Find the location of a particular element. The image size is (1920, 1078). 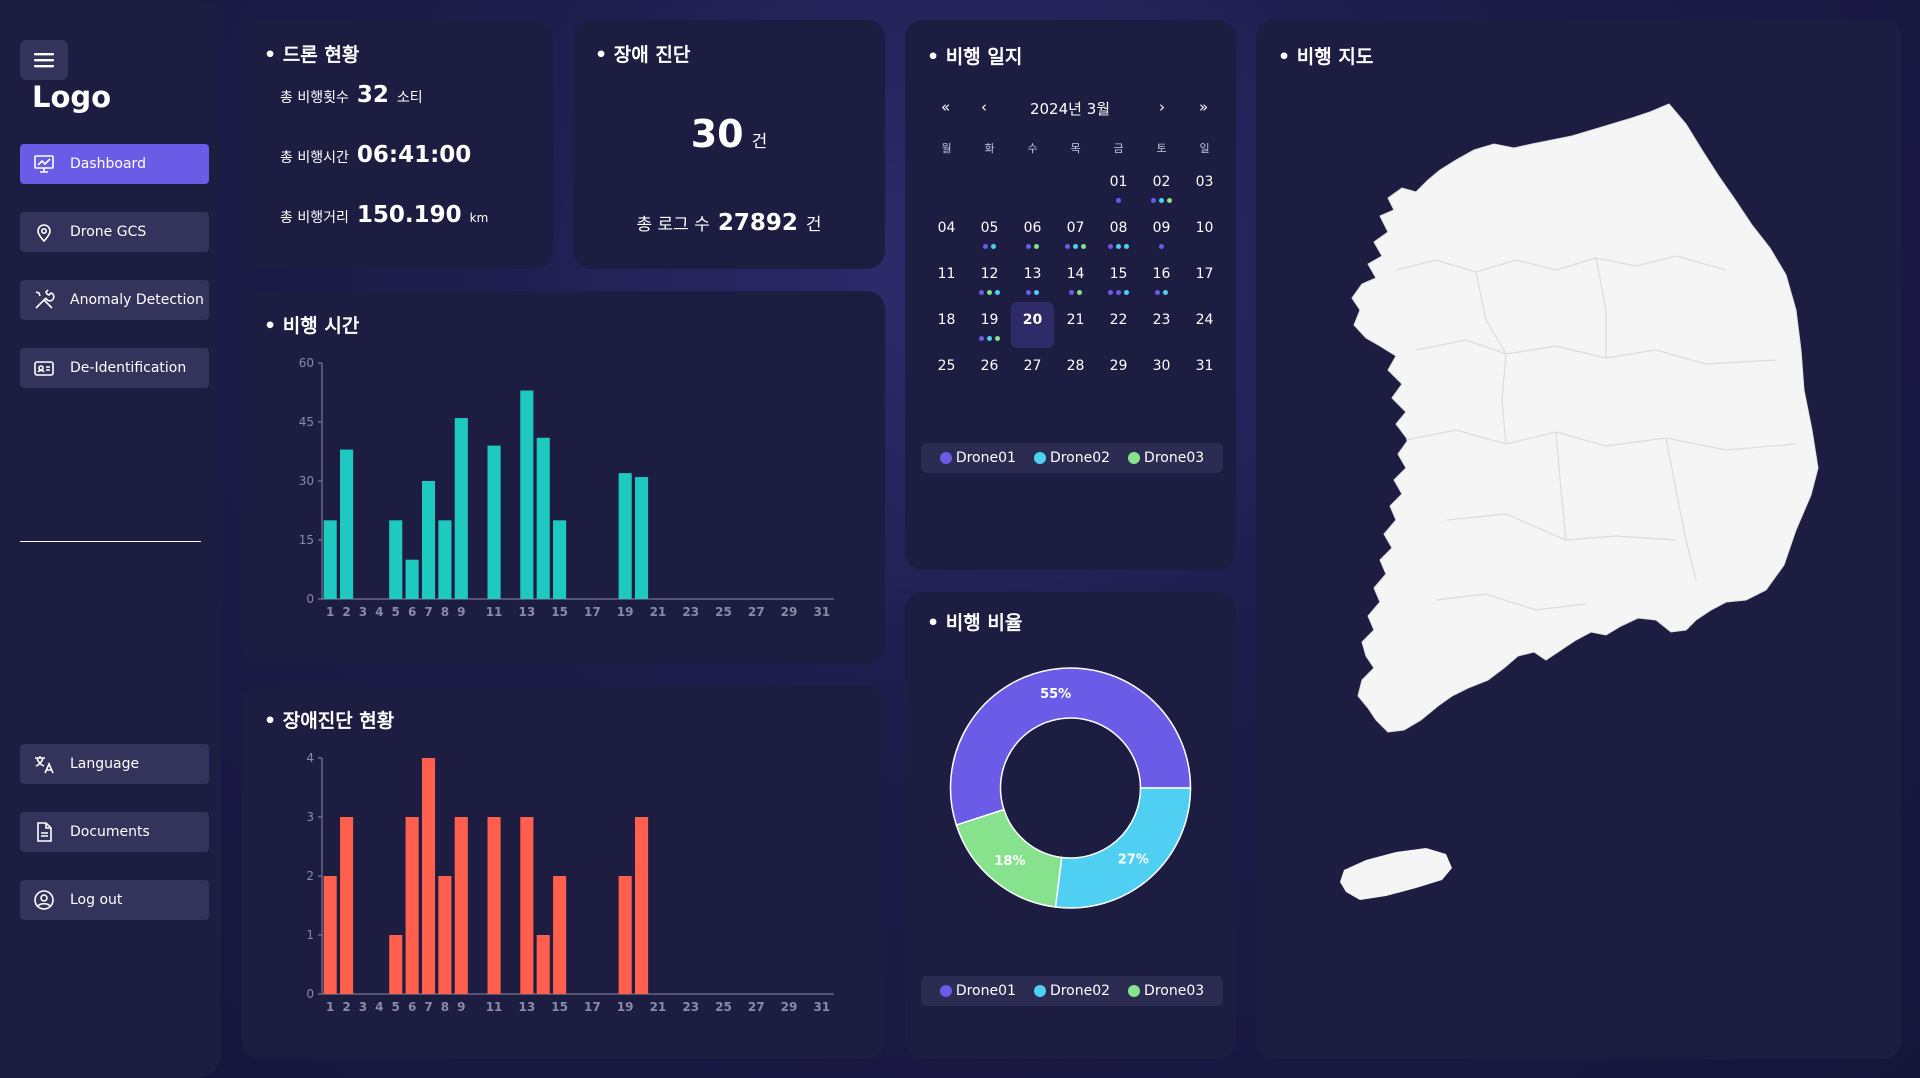

calendar-day: 18 is located at coordinates (946, 325).